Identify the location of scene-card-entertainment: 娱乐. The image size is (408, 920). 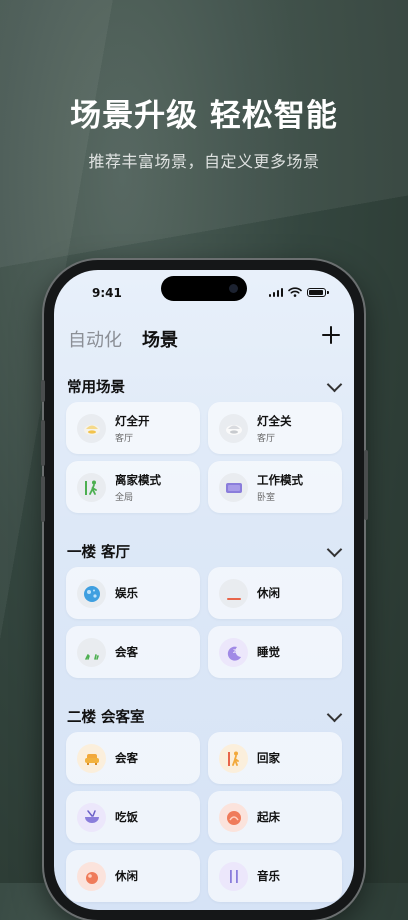
(133, 593).